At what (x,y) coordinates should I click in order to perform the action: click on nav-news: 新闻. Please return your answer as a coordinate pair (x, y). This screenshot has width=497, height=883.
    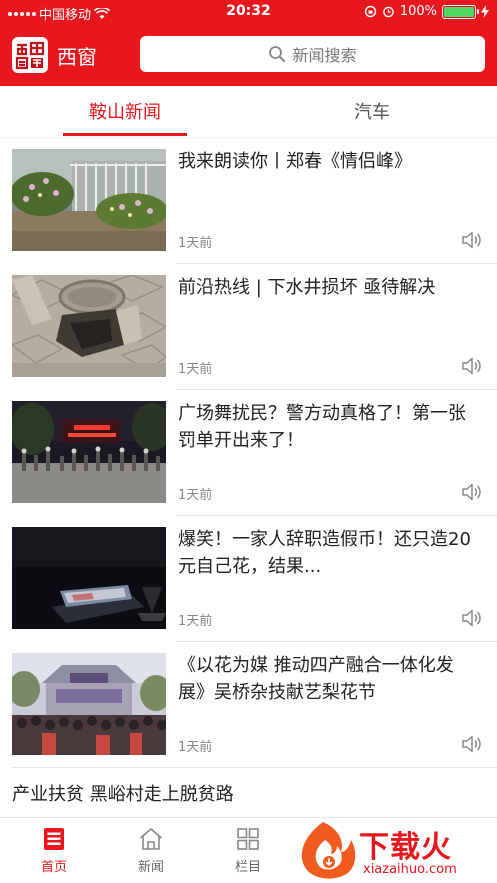
    Looking at the image, I should click on (151, 850).